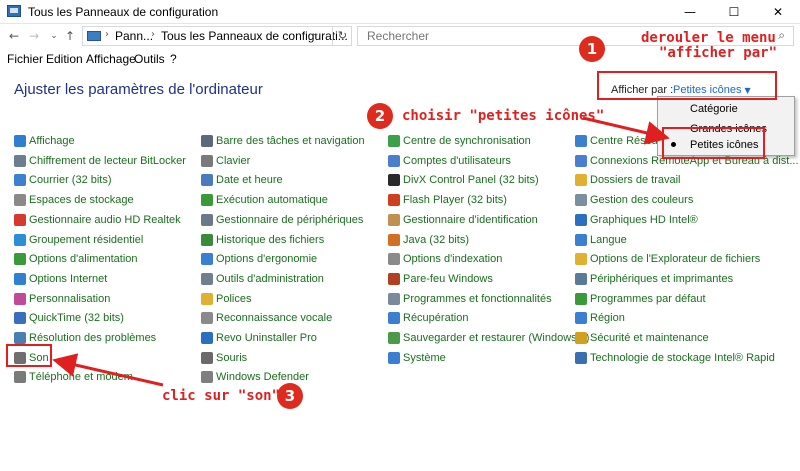  Describe the element at coordinates (290, 141) in the screenshot. I see `item-label: Barre des tâches et navigation` at that location.